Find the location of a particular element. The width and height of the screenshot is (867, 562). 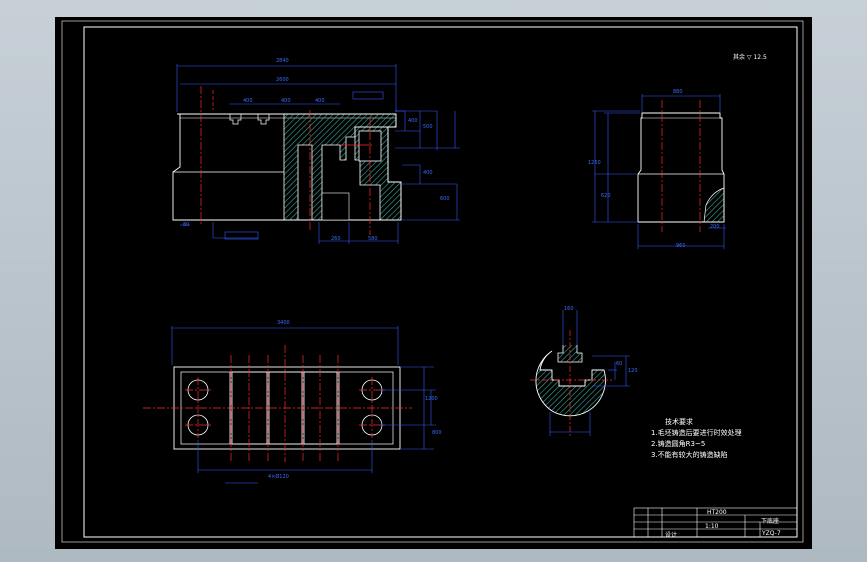

scale-label: 1:10 is located at coordinates (712, 526).